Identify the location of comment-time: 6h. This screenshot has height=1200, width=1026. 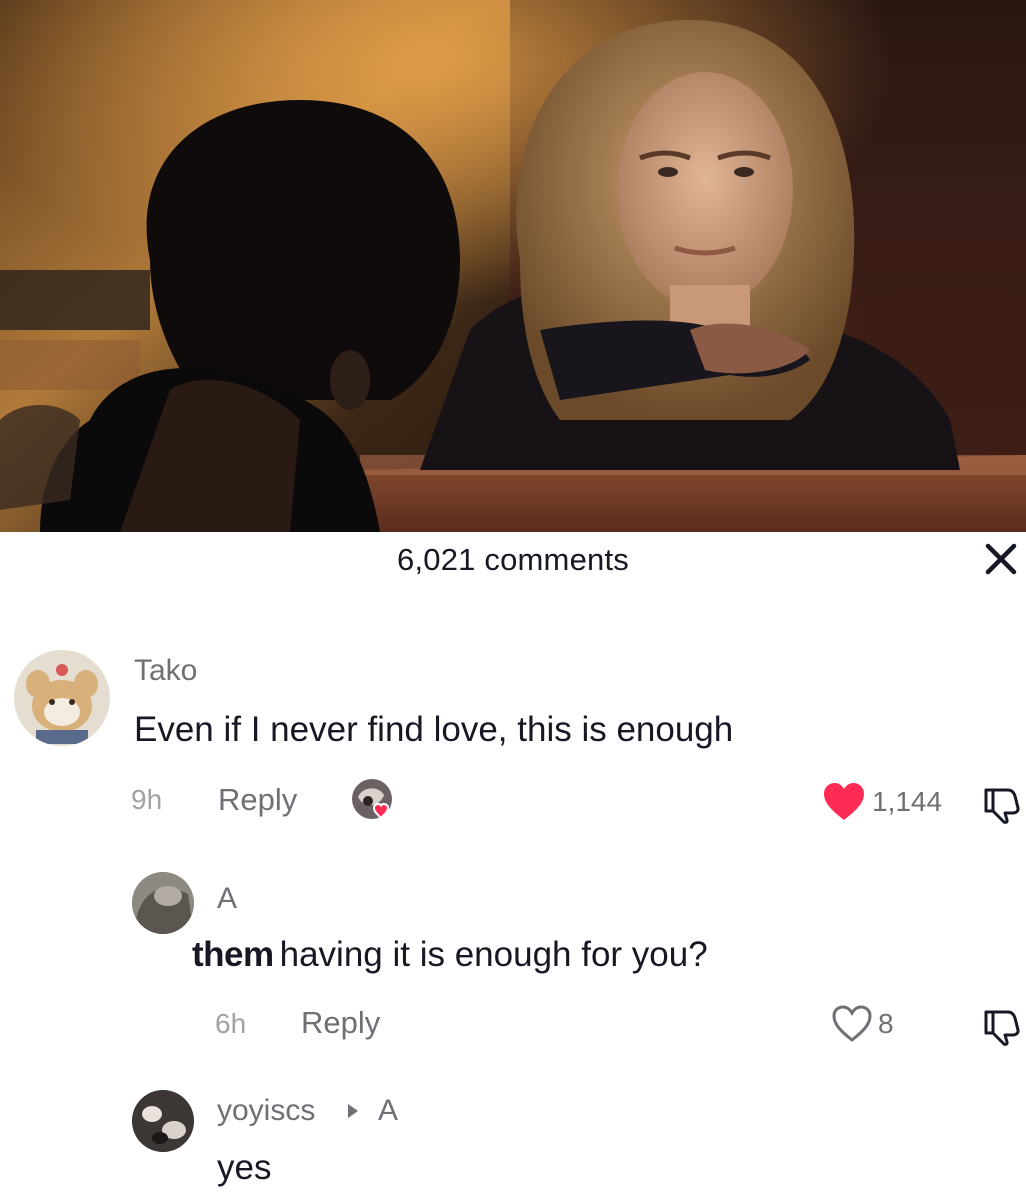
(231, 1023).